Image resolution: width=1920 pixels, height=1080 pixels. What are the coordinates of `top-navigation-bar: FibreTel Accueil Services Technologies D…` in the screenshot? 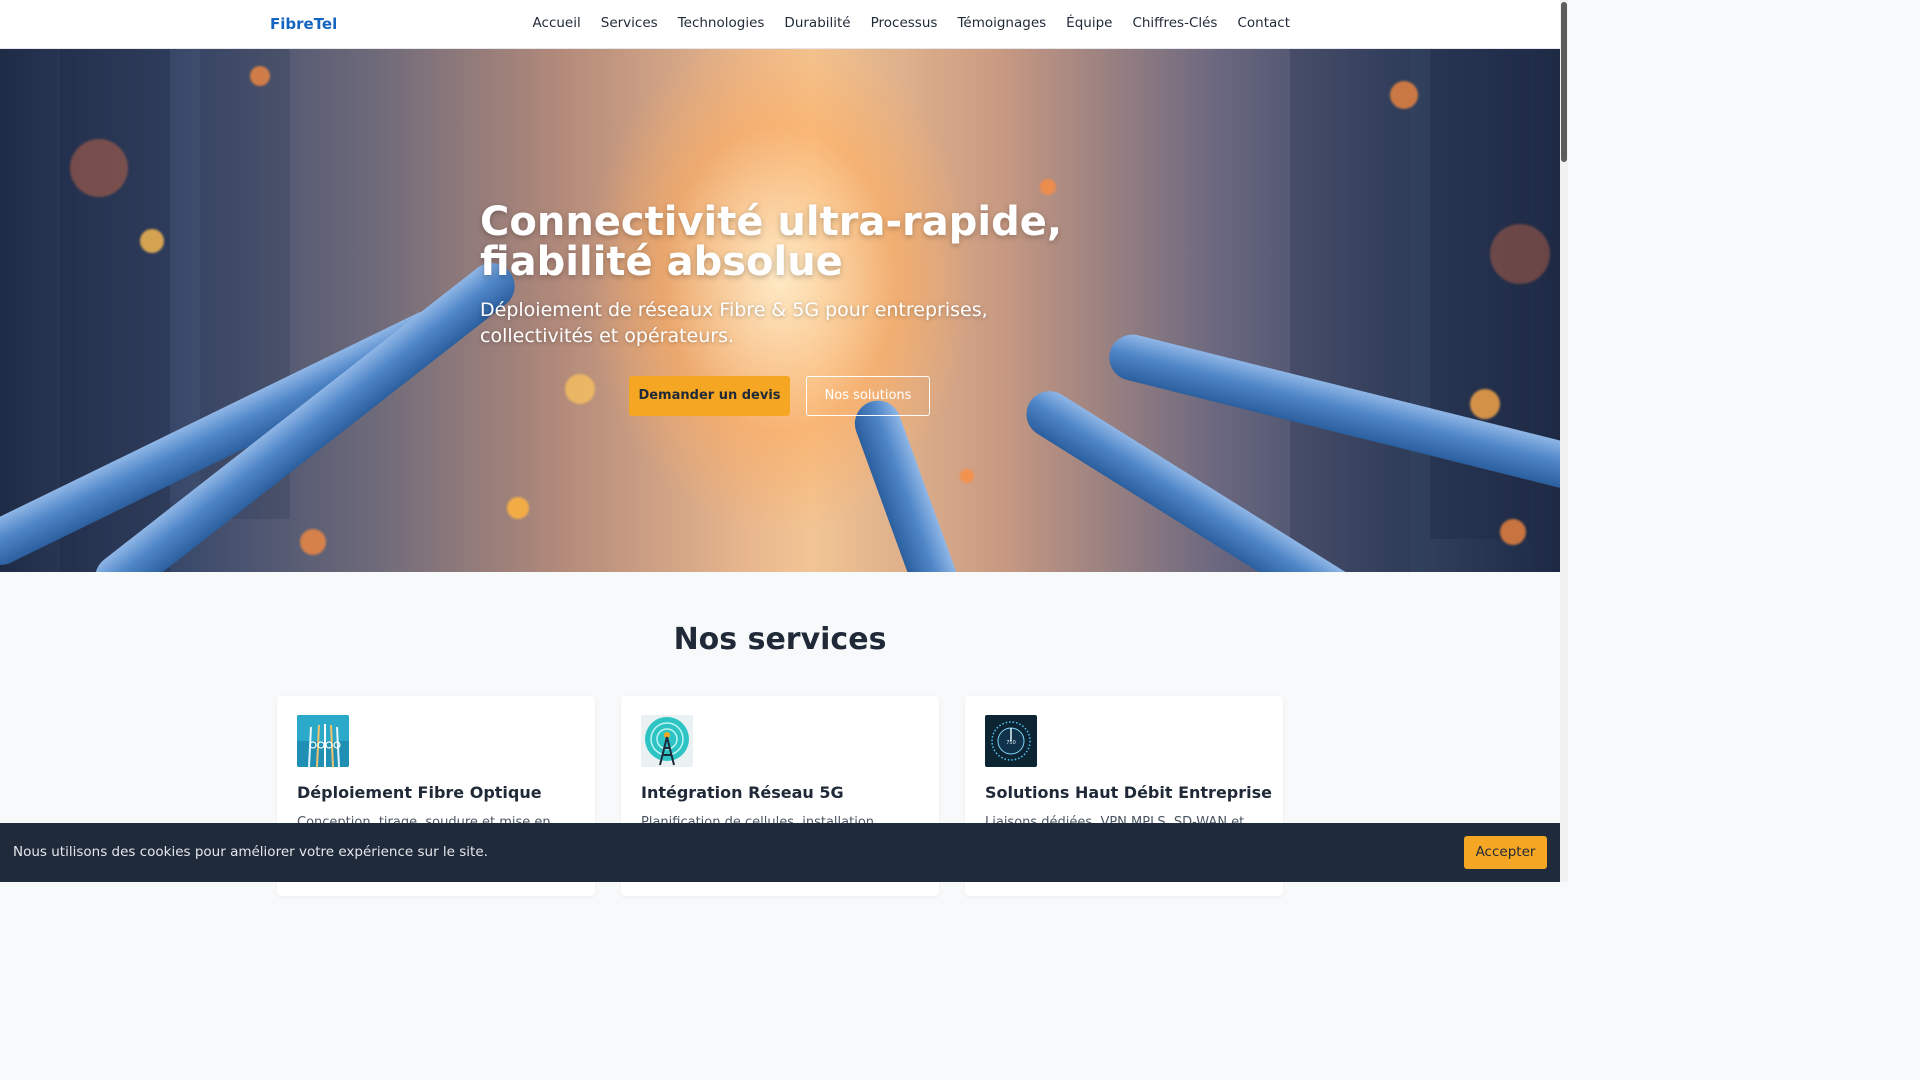 It's located at (780, 24).